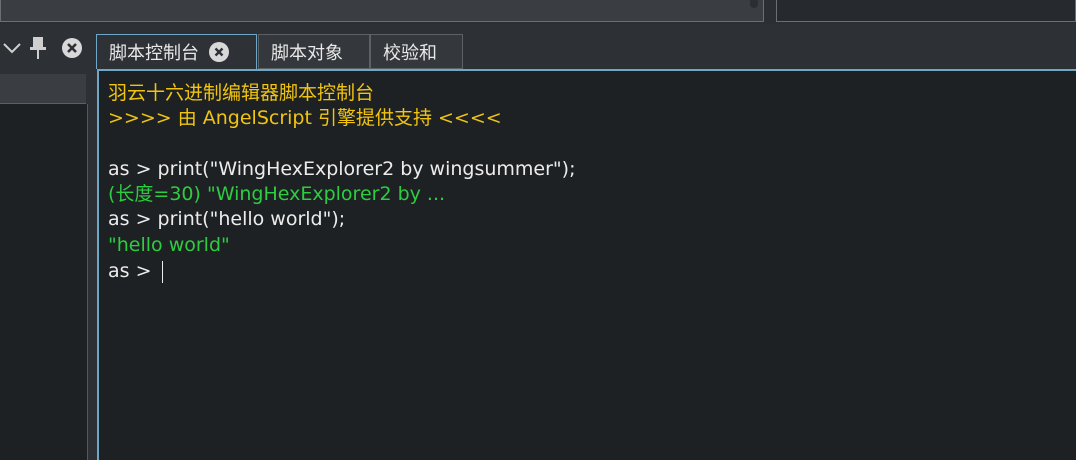 Image resolution: width=1076 pixels, height=460 pixels. I want to click on left-dock, so click(46, 245).